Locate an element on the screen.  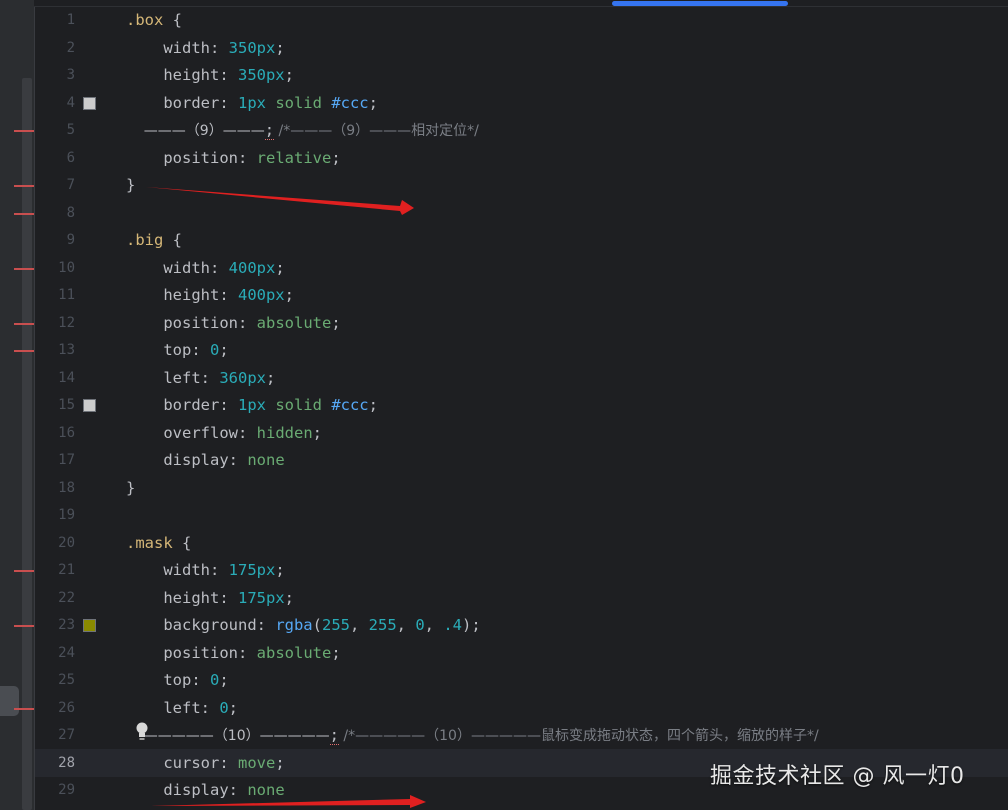
code-token: 255 is located at coordinates (335, 625).